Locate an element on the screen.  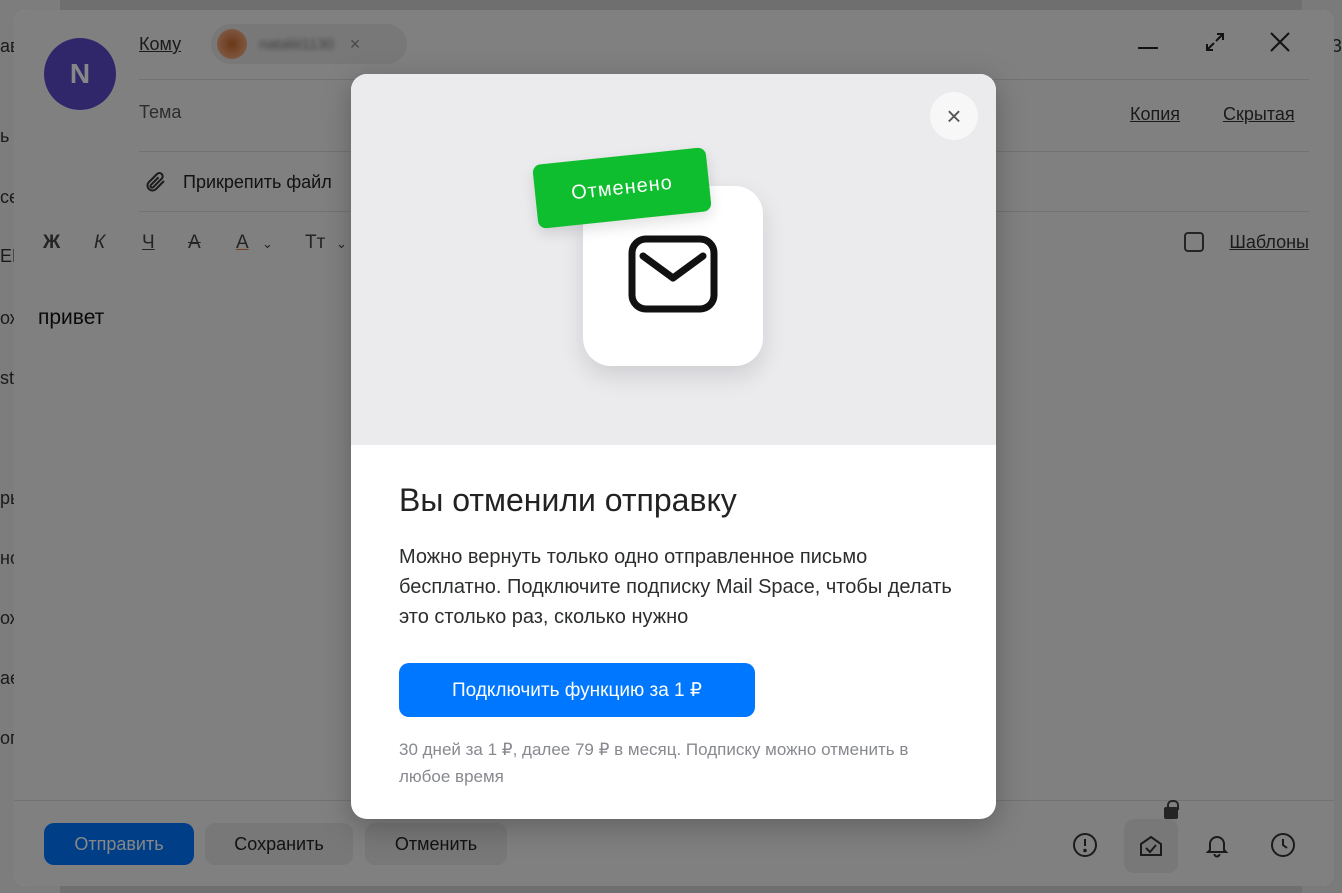
font-size-button: Тт is located at coordinates (315, 243).